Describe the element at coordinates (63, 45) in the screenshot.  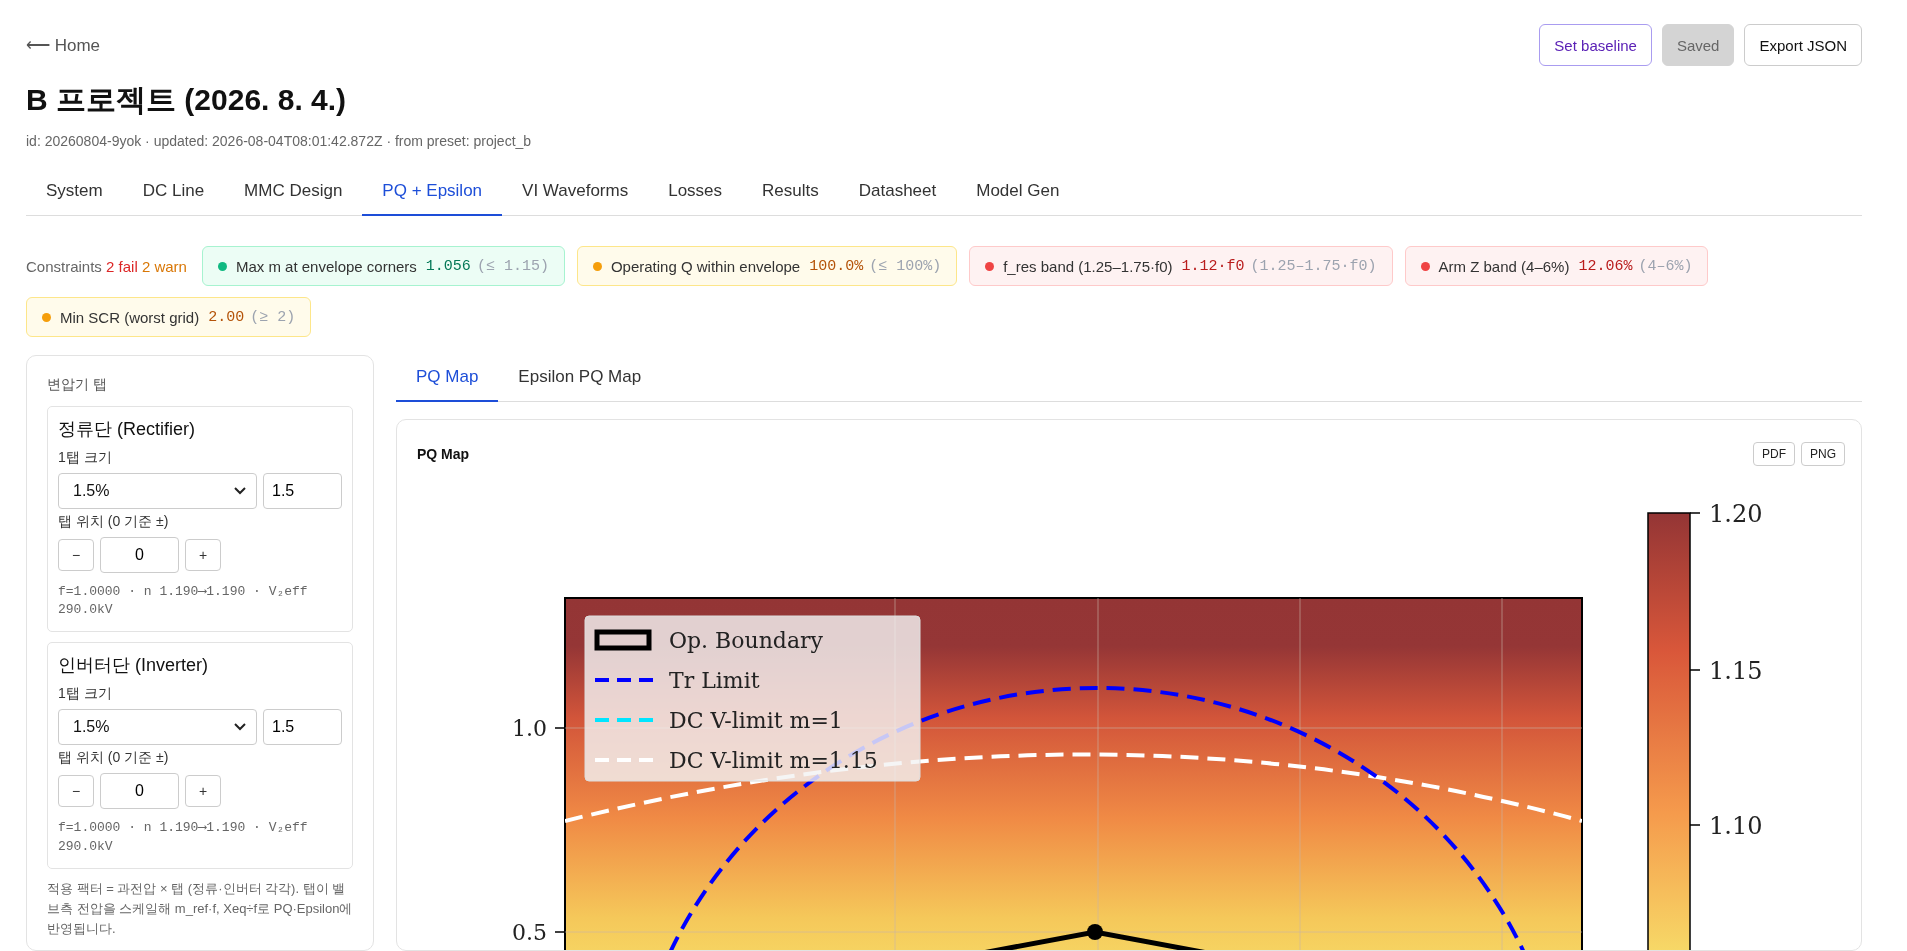
I see `back-link: ⟵ Home` at that location.